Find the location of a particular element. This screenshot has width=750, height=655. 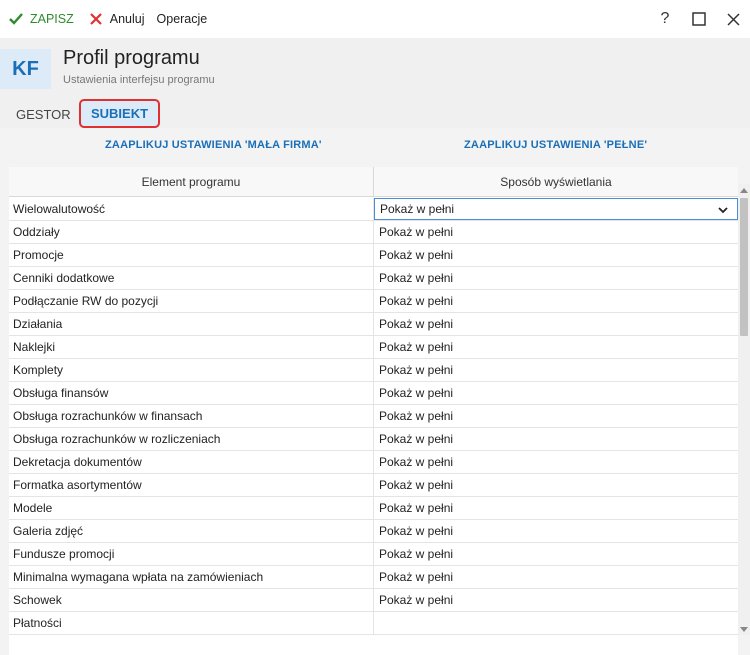

element-name-cell: Obsługa finansów is located at coordinates (191, 393).